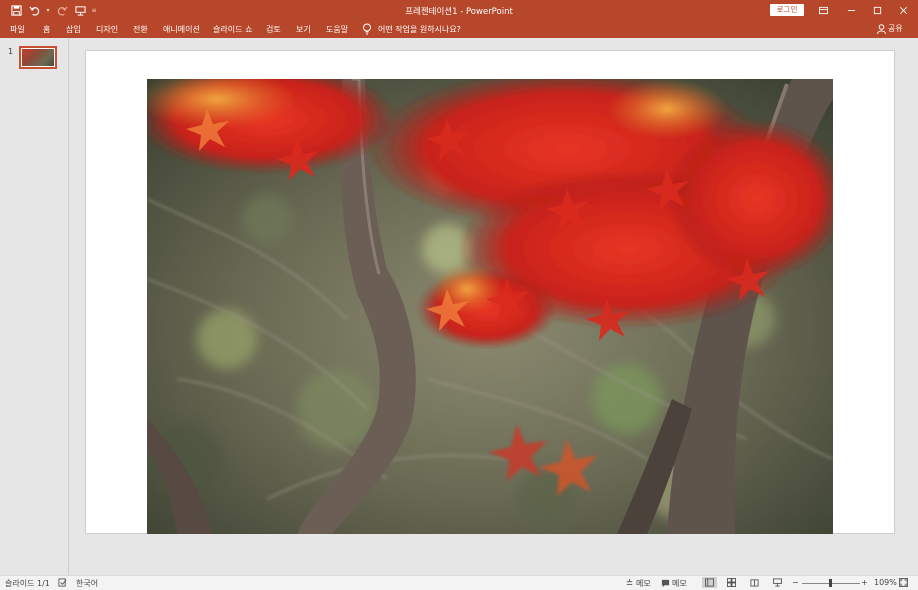 The image size is (918, 590). What do you see at coordinates (665, 583) in the screenshot?
I see `comment-icon` at bounding box center [665, 583].